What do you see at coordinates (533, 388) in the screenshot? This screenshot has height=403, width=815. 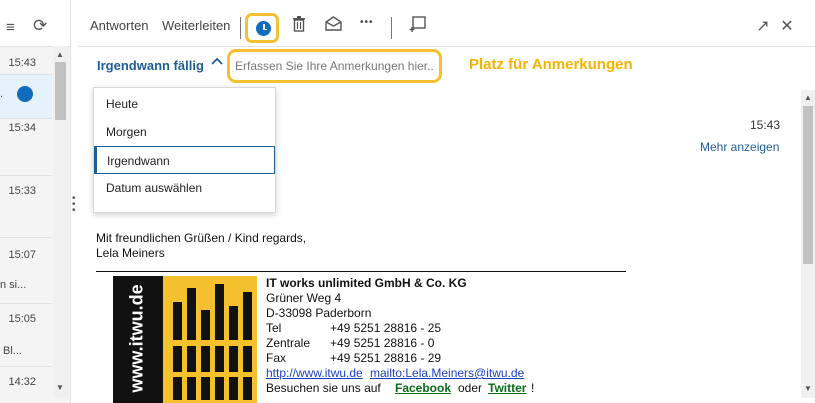 I see `signature-exclaim: !` at bounding box center [533, 388].